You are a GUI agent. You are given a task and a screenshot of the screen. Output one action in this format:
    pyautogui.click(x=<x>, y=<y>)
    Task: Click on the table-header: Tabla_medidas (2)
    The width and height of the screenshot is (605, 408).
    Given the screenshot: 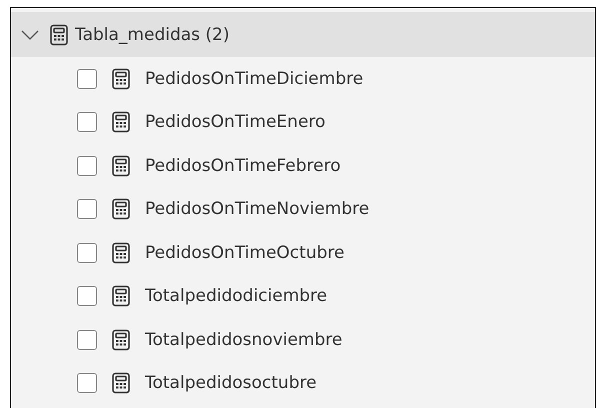 What is the action you would take?
    pyautogui.click(x=303, y=34)
    